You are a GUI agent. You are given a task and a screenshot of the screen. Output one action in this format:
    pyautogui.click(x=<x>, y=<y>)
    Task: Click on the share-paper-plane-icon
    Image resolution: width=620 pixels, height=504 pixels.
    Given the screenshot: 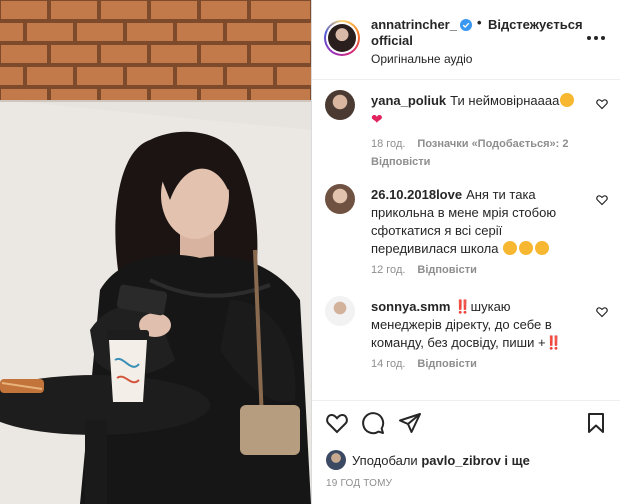 What is the action you would take?
    pyautogui.click(x=410, y=423)
    